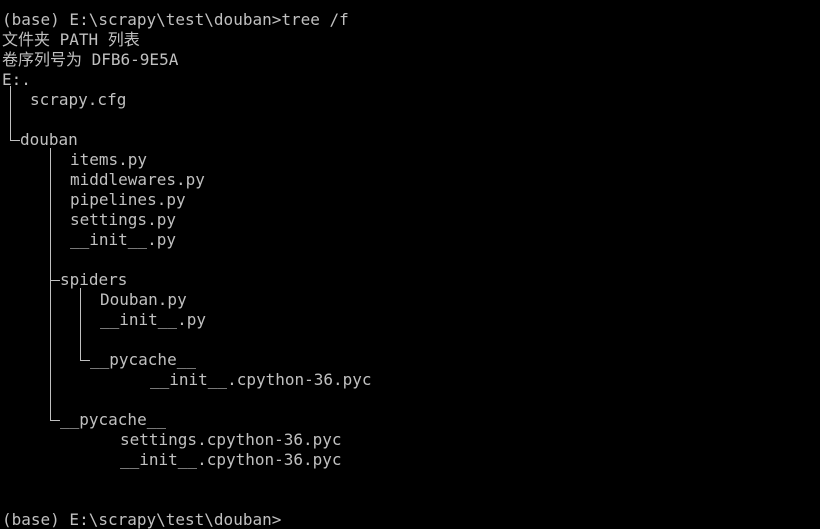 The height and width of the screenshot is (529, 820). What do you see at coordinates (231, 439) in the screenshot?
I see `file-settings-pyc: settings.cpython-36.pyc` at bounding box center [231, 439].